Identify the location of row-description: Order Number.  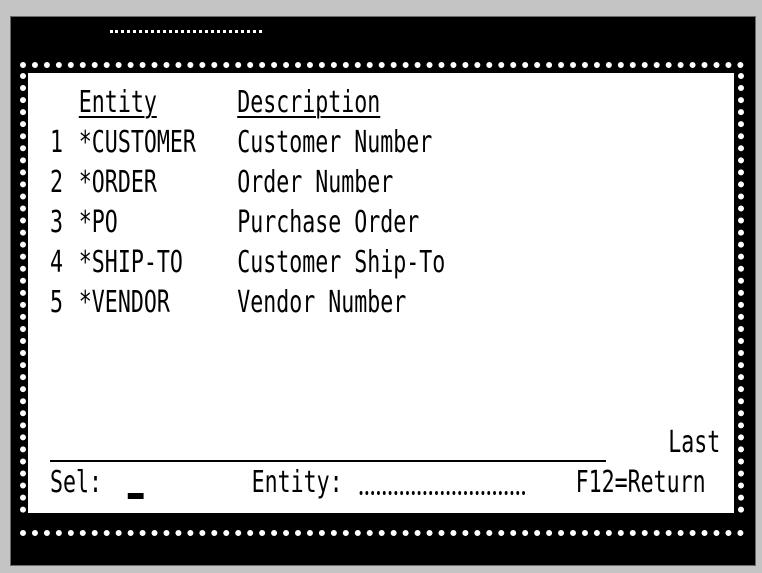
(315, 182).